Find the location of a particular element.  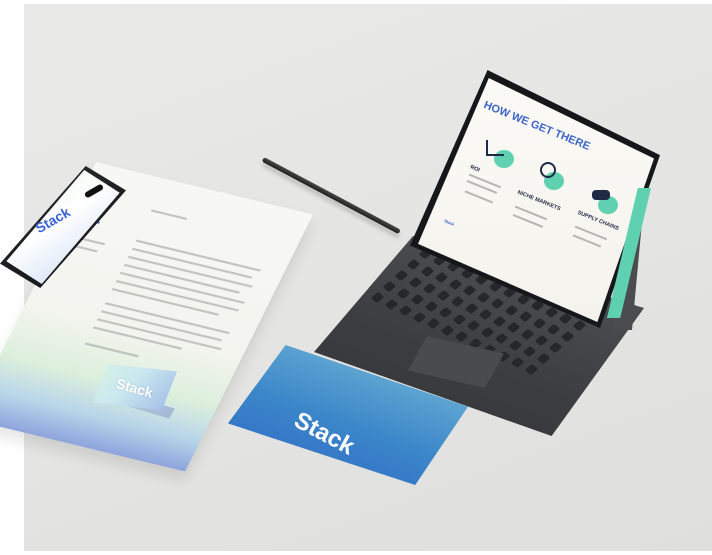

network-icon is located at coordinates (548, 170).